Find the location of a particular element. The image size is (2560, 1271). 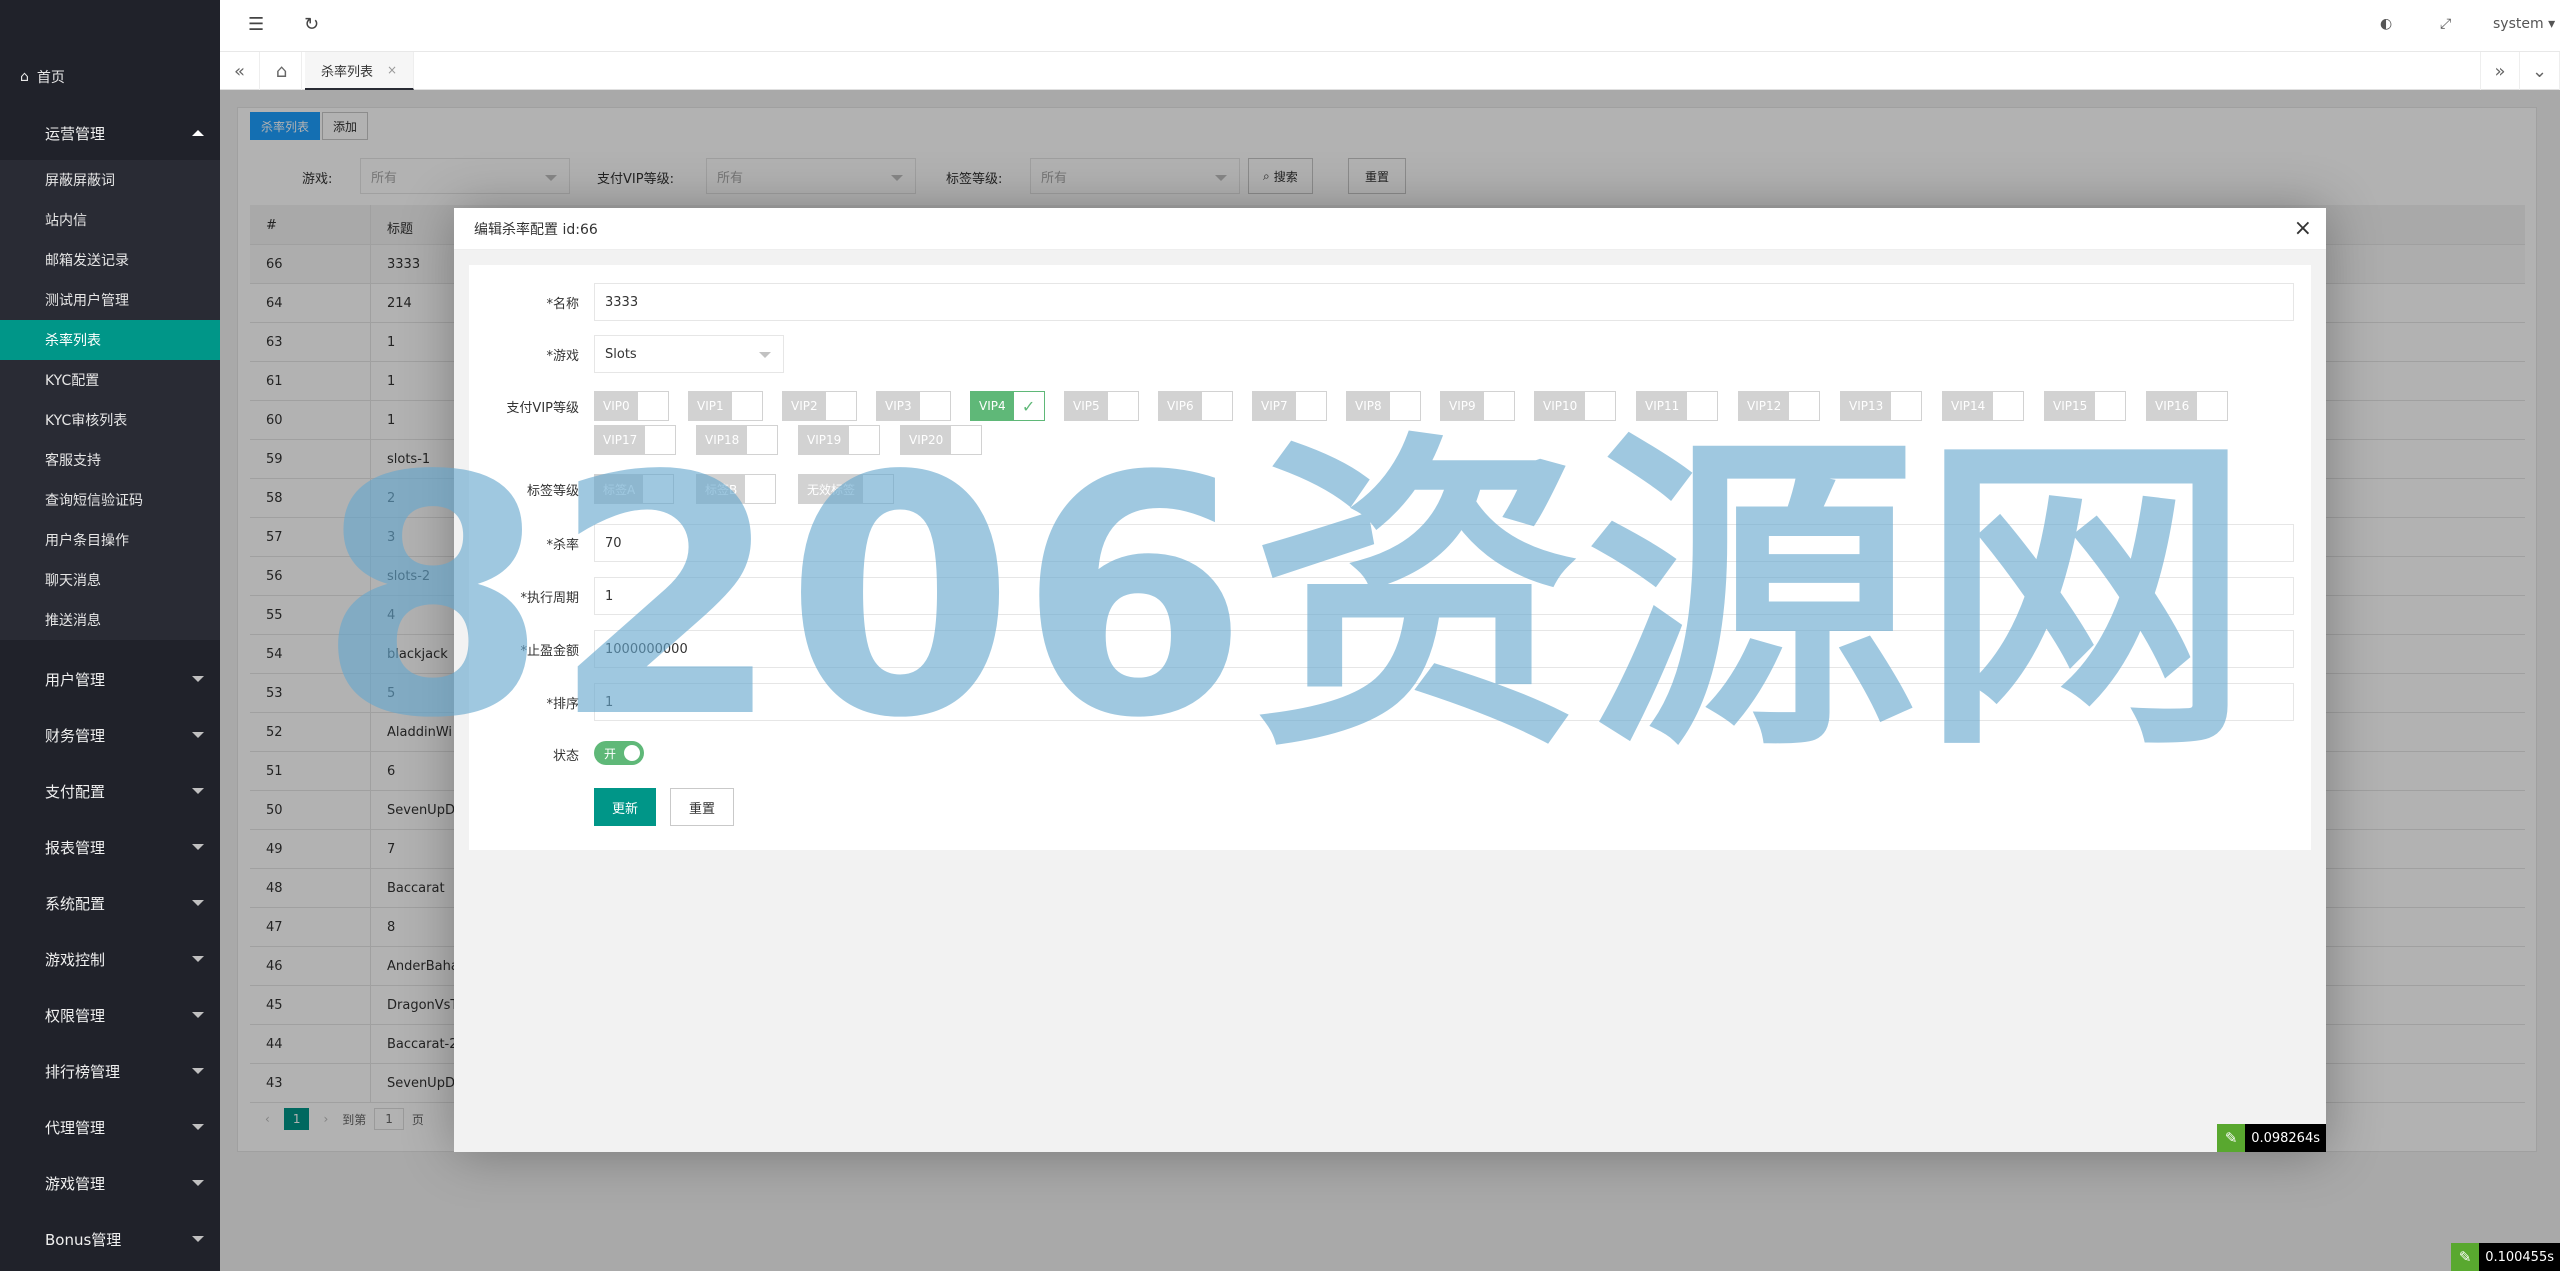

sidebar-item-label: KYC审核列表 is located at coordinates (86, 421).